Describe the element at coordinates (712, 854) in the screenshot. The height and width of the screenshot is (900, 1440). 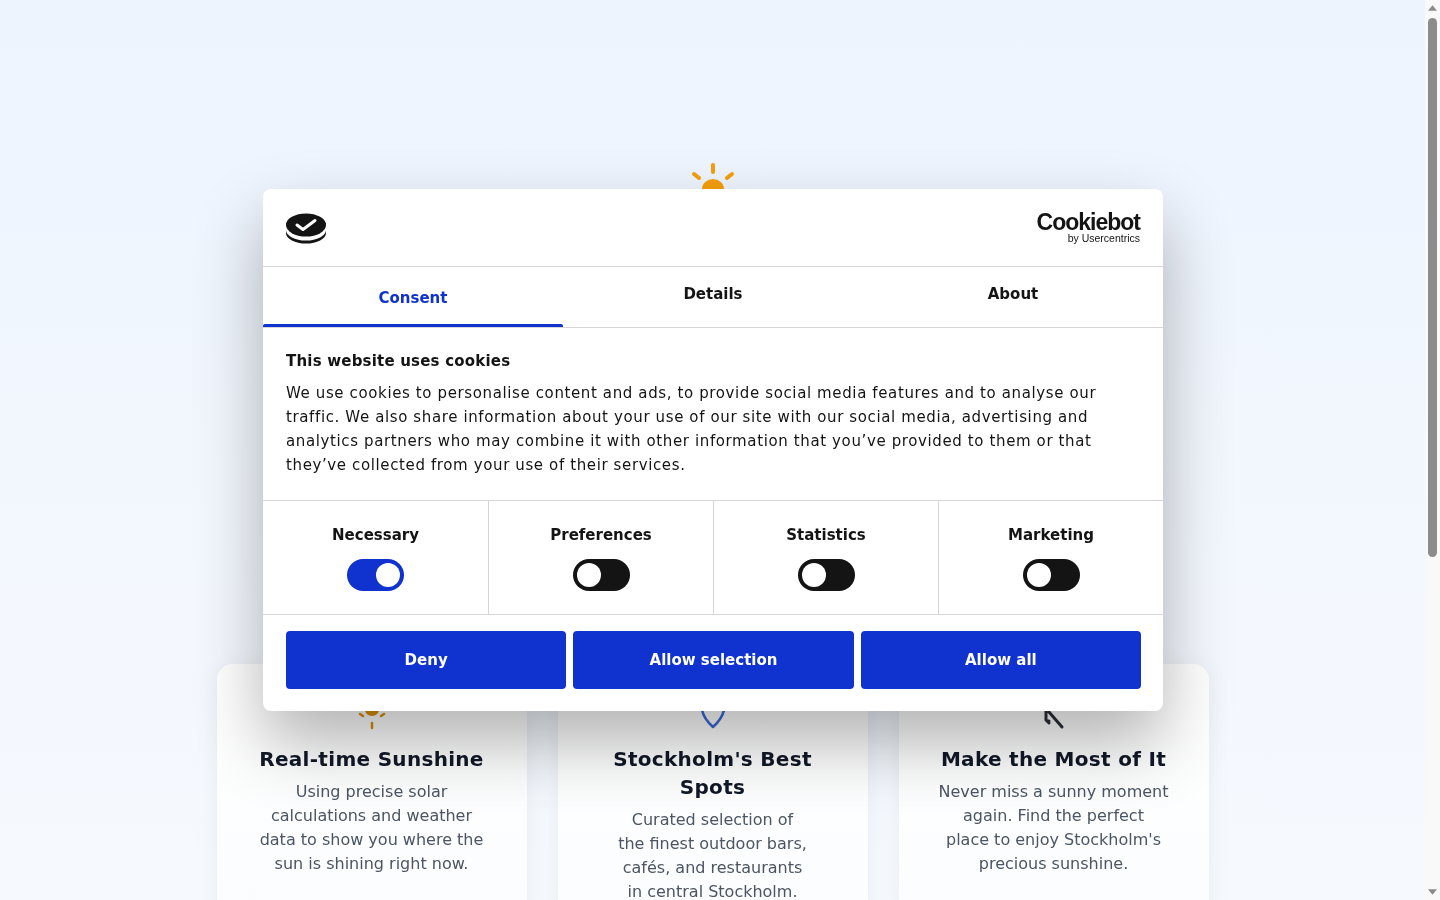
I see `card-description: Curated selection of the finest outdoor bars, cafés, and restaurants in central Stockholm.` at that location.